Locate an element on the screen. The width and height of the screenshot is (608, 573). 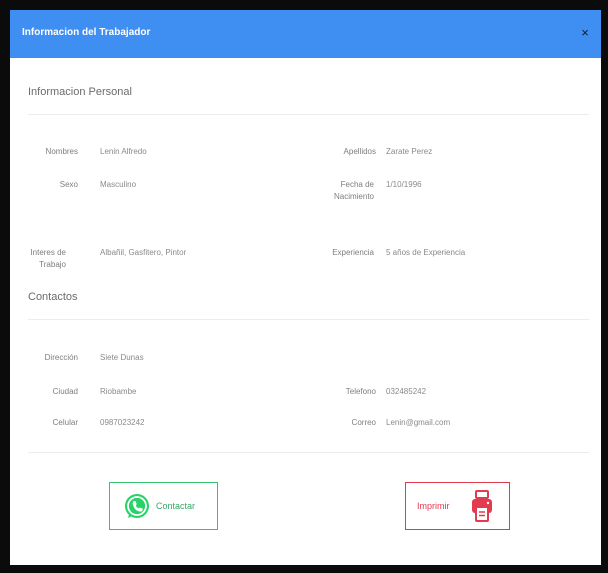
direccion-label: Dirección is located at coordinates (61, 357).